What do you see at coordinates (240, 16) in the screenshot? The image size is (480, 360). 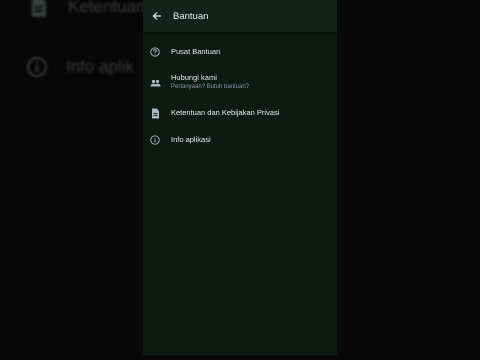 I see `app-bar: Bantuan` at bounding box center [240, 16].